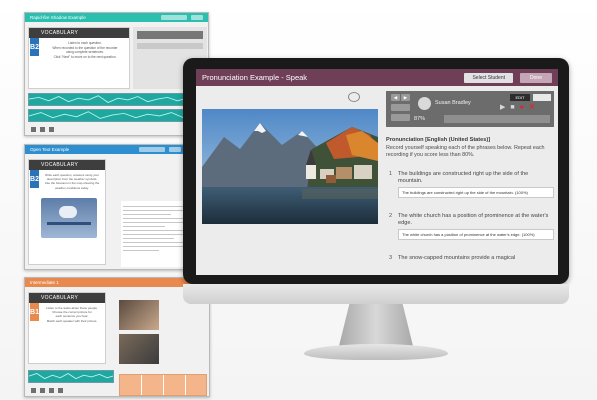 This screenshot has width=597, height=400. I want to click on answer-grid, so click(163, 385).